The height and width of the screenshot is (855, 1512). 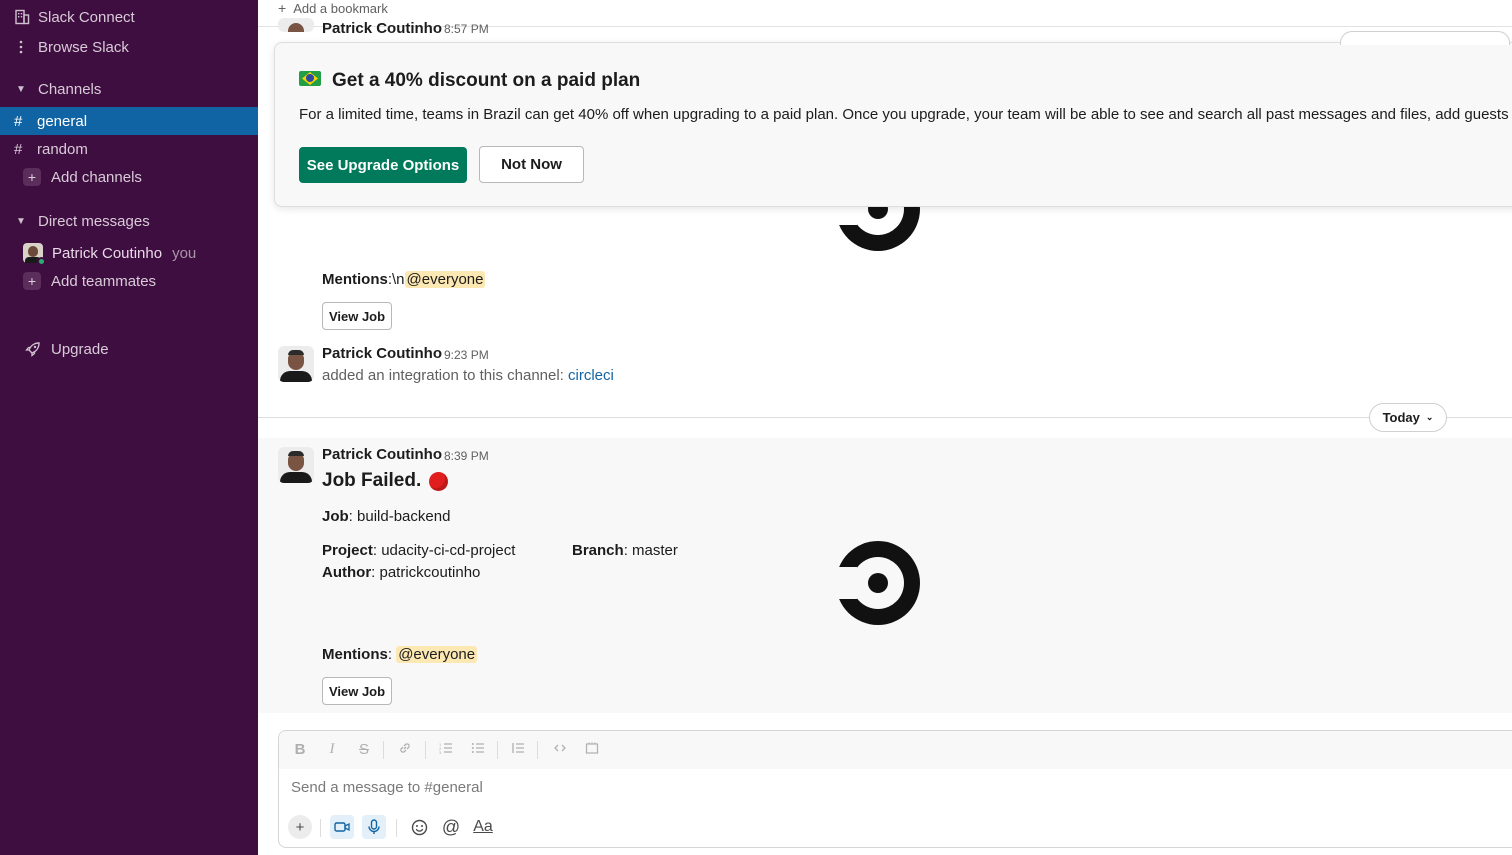 I want to click on svg-text: 3, so click(x=440, y=752).